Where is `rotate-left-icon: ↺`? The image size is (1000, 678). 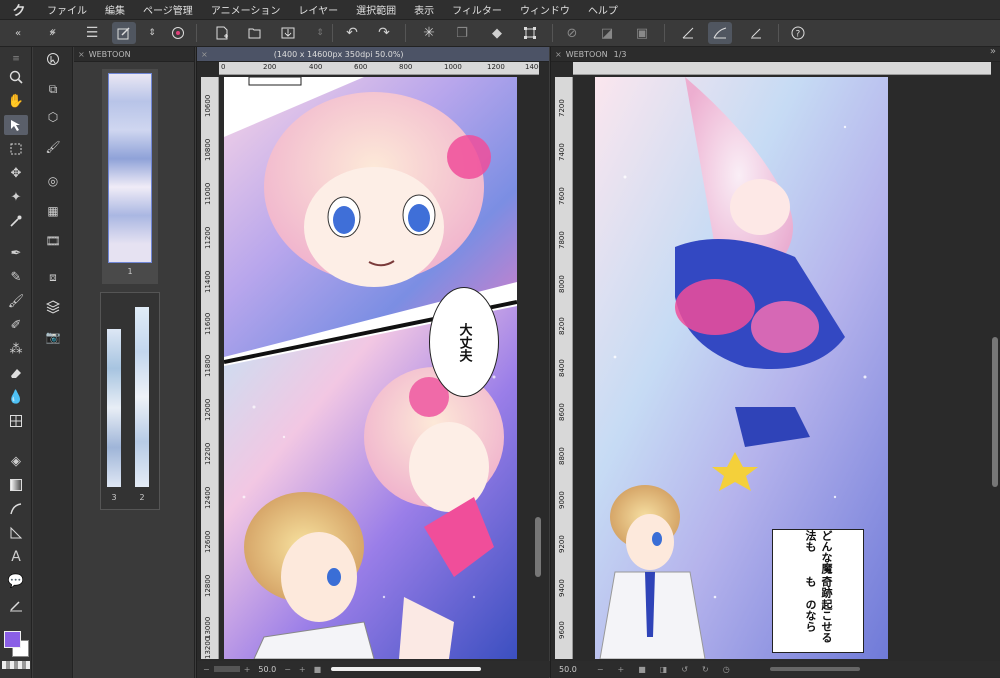
rotate-left-icon: ↺ is located at coordinates (684, 669).